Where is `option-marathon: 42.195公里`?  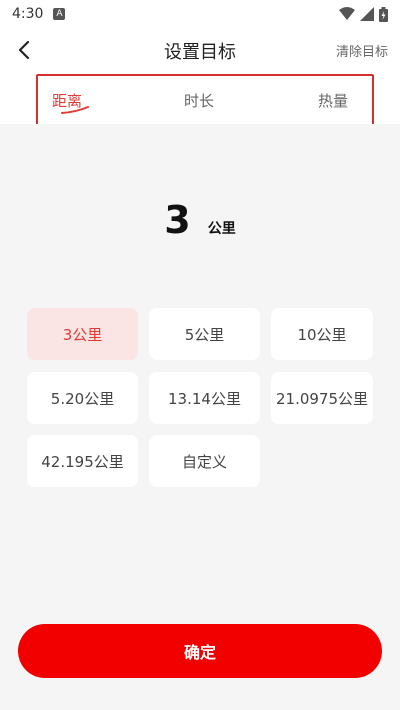
option-marathon: 42.195公里 is located at coordinates (82, 461).